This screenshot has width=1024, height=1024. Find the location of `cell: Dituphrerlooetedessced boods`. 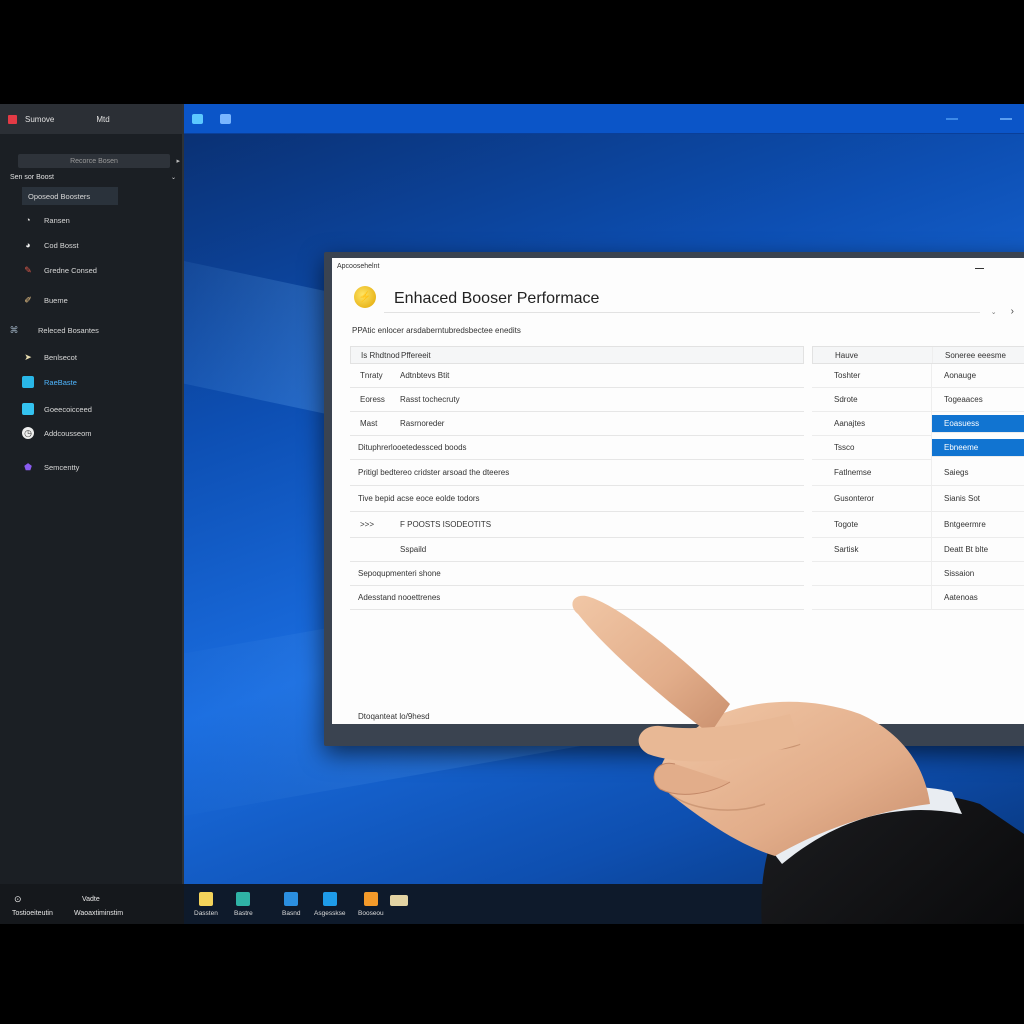

cell: Dituphrerlooetedessced boods is located at coordinates (412, 447).